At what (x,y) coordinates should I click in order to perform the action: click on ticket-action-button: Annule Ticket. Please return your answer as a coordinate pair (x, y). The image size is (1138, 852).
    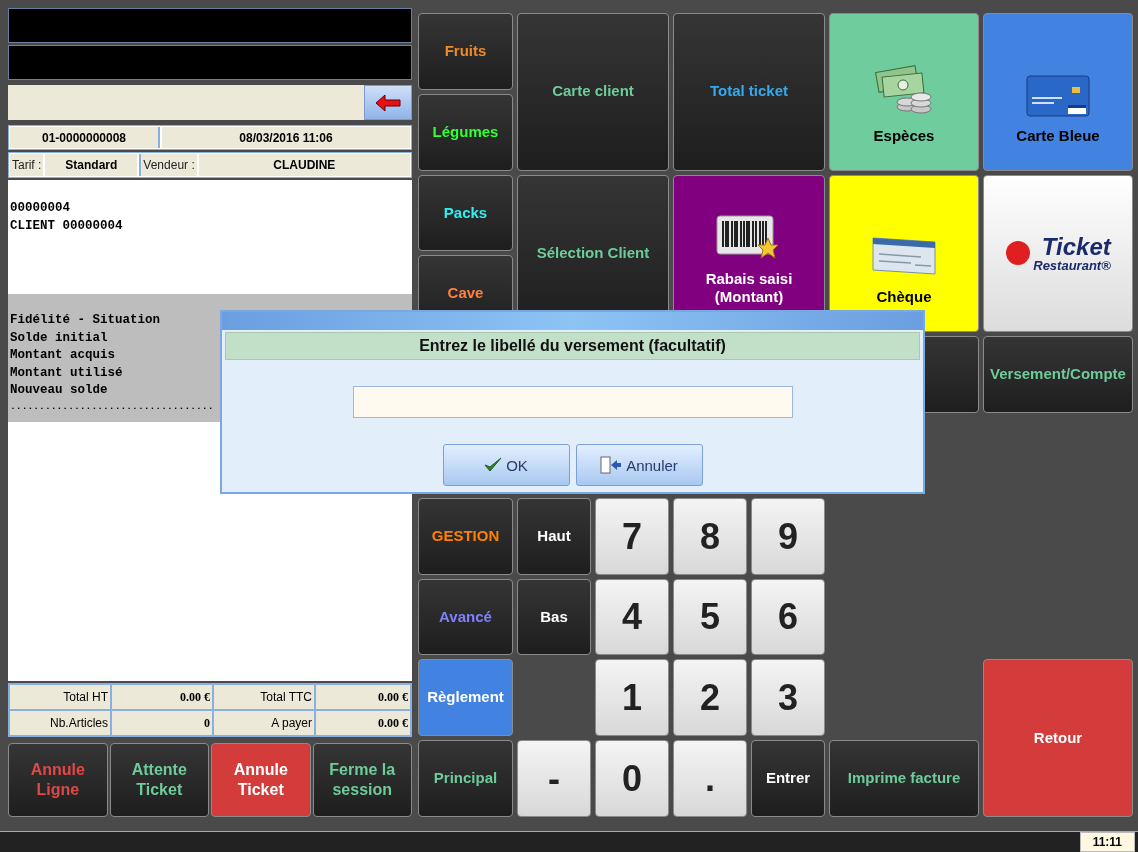
    Looking at the image, I should click on (261, 780).